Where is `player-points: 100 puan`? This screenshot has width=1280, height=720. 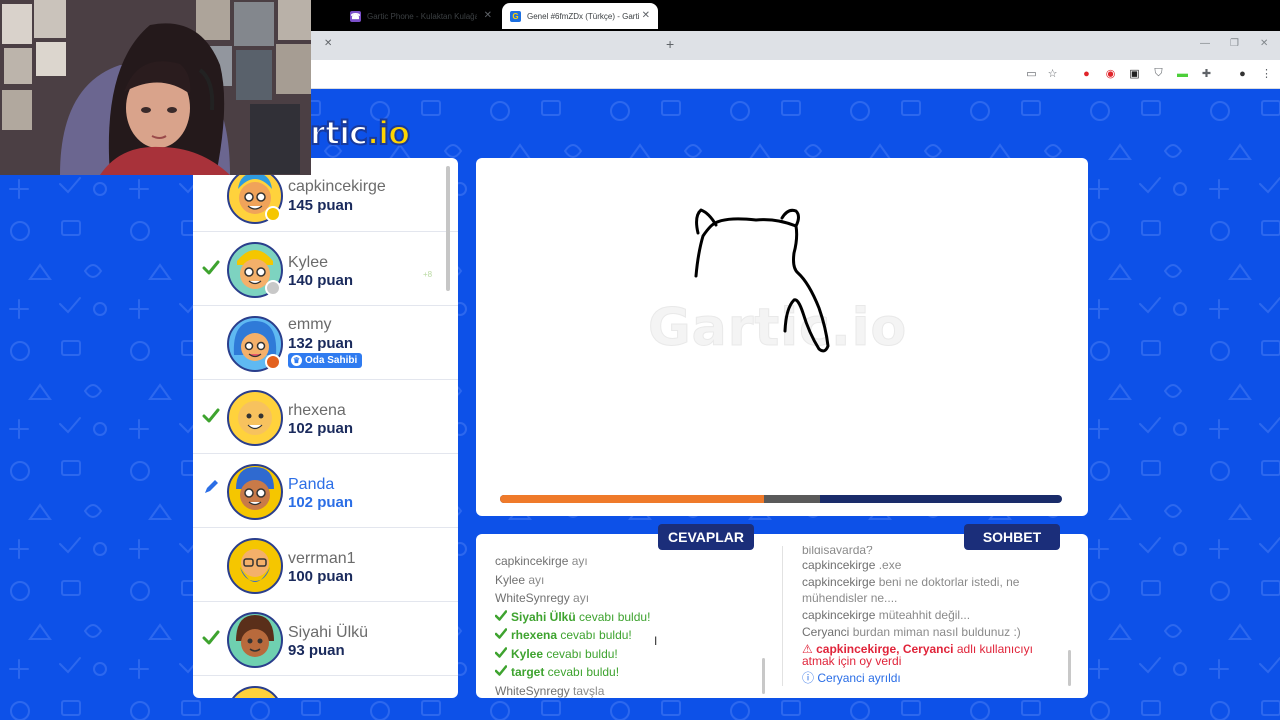 player-points: 100 puan is located at coordinates (321, 576).